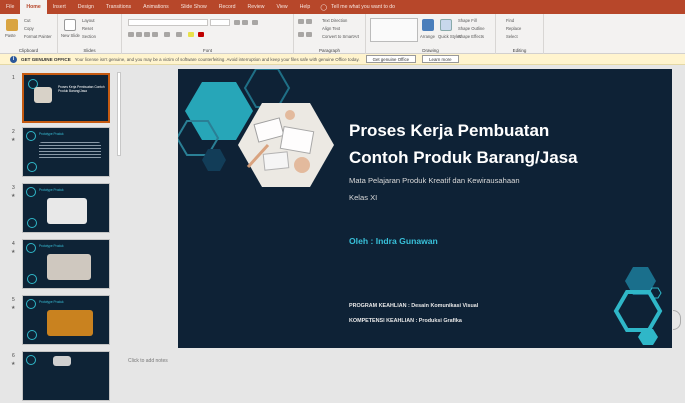  I want to click on editing-label: Editing, so click(519, 50).